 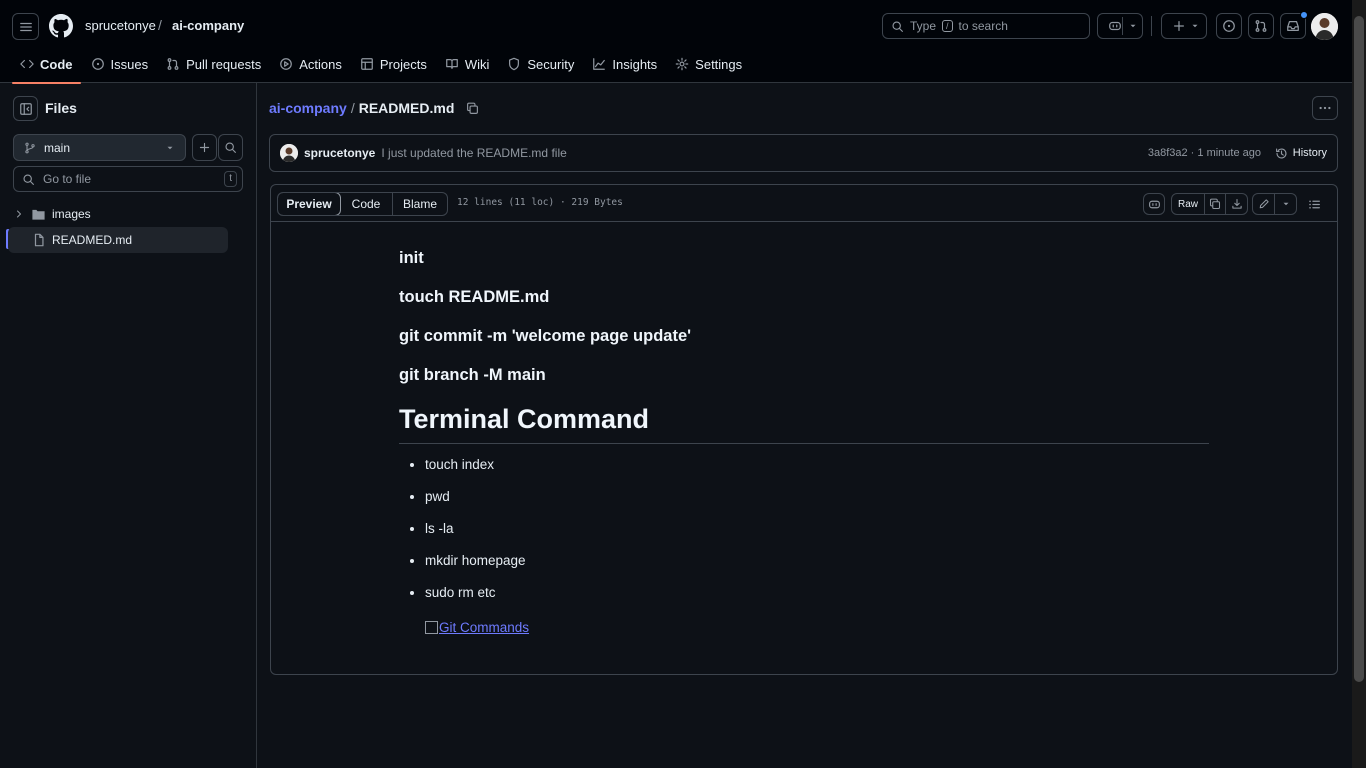 I want to click on tab-label: Code, so click(x=56, y=64).